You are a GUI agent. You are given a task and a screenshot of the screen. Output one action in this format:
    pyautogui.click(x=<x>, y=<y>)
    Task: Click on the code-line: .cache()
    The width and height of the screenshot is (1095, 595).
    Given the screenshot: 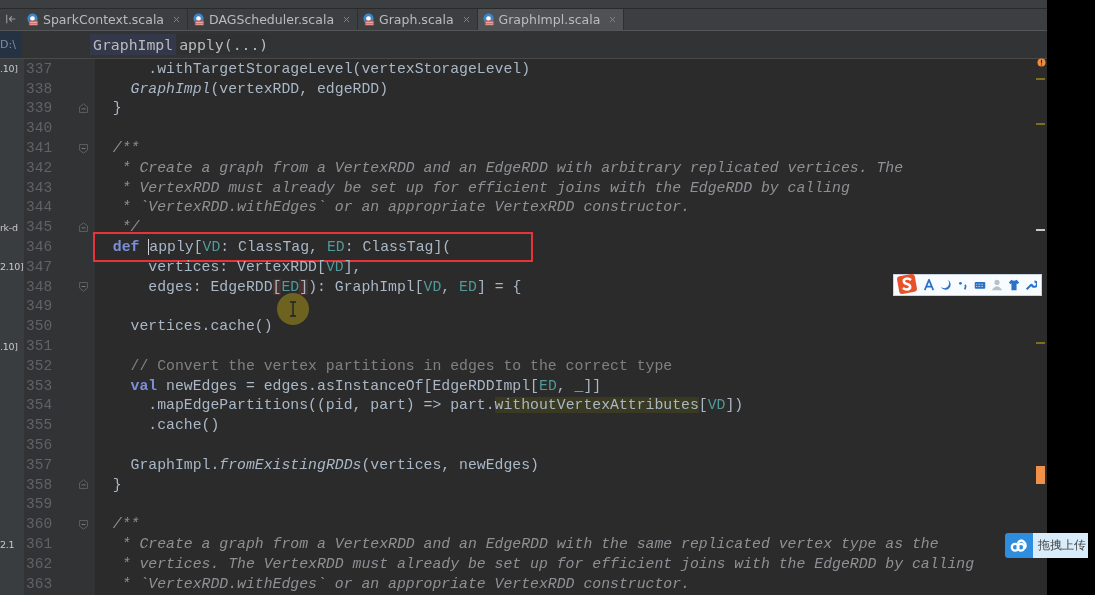 What is the action you would take?
    pyautogui.click(x=183, y=425)
    